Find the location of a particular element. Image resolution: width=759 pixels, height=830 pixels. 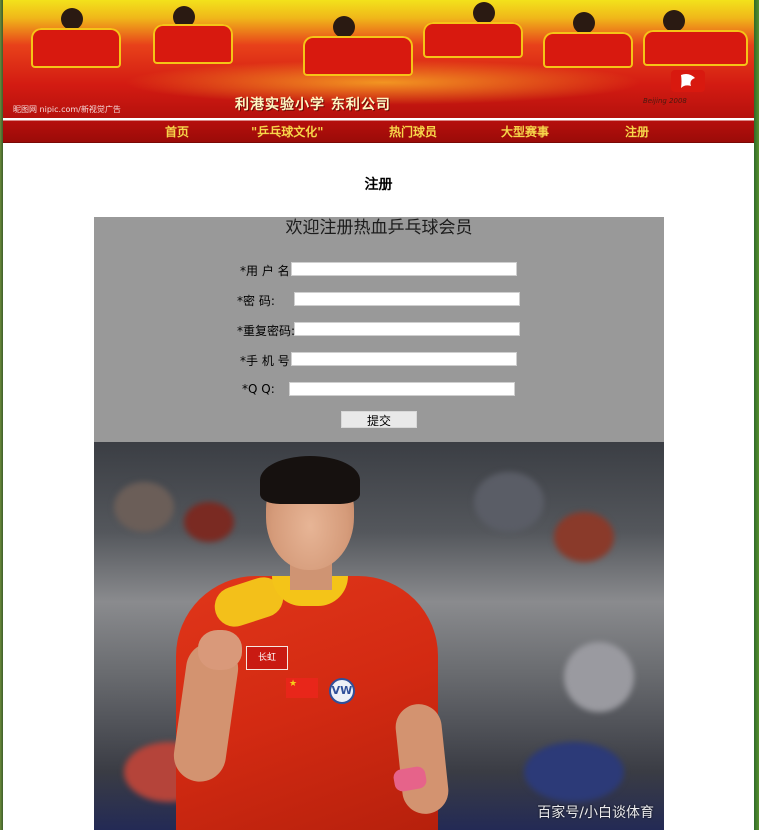

phone-input is located at coordinates (404, 359).